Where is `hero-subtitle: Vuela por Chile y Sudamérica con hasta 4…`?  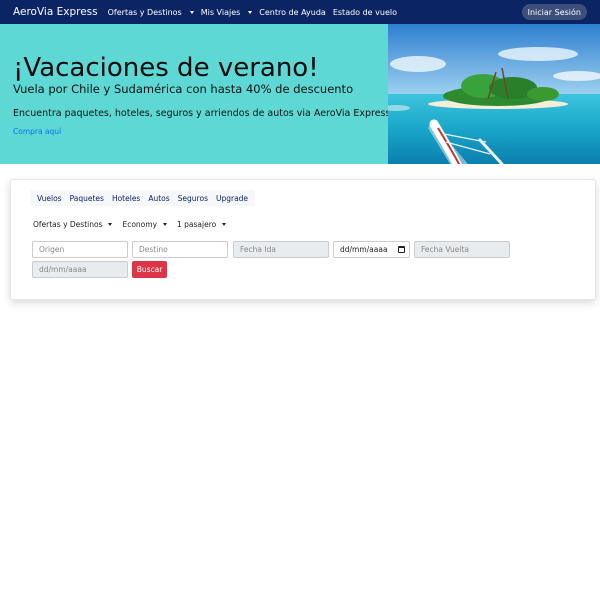 hero-subtitle: Vuela por Chile y Sudamérica con hasta 4… is located at coordinates (183, 89).